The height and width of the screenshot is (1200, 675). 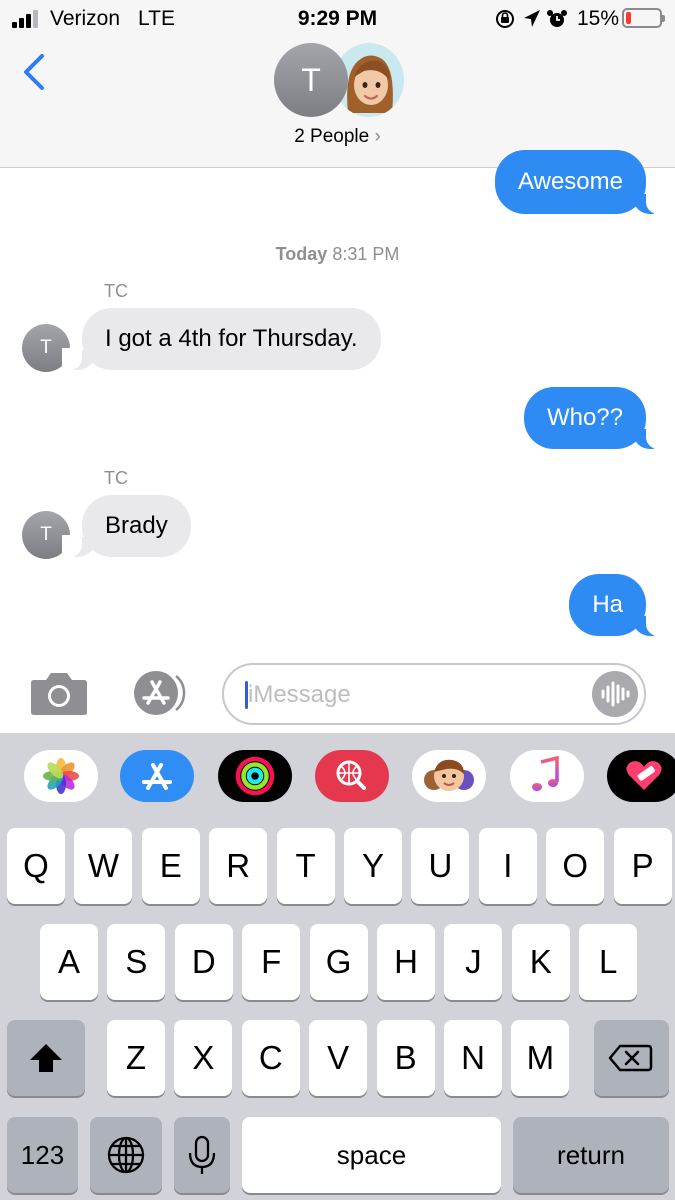 What do you see at coordinates (36, 866) in the screenshot?
I see `key-q: Q` at bounding box center [36, 866].